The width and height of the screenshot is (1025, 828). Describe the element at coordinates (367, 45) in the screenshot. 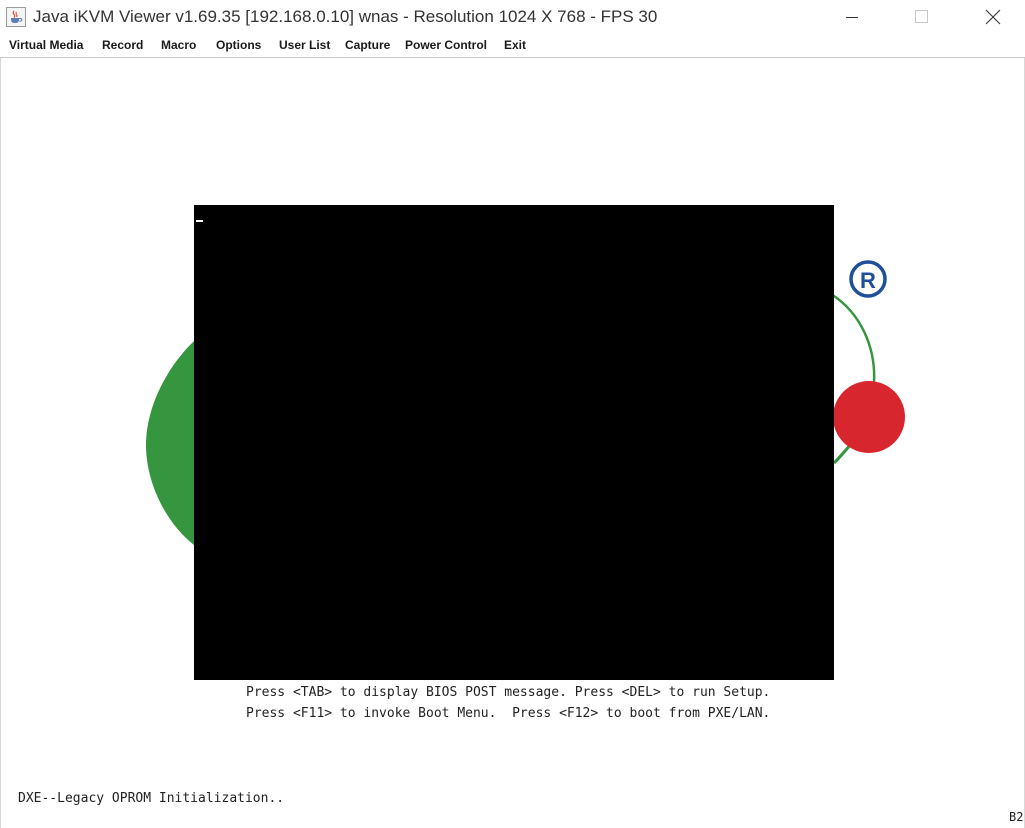

I see `menu-capture: Capture` at that location.